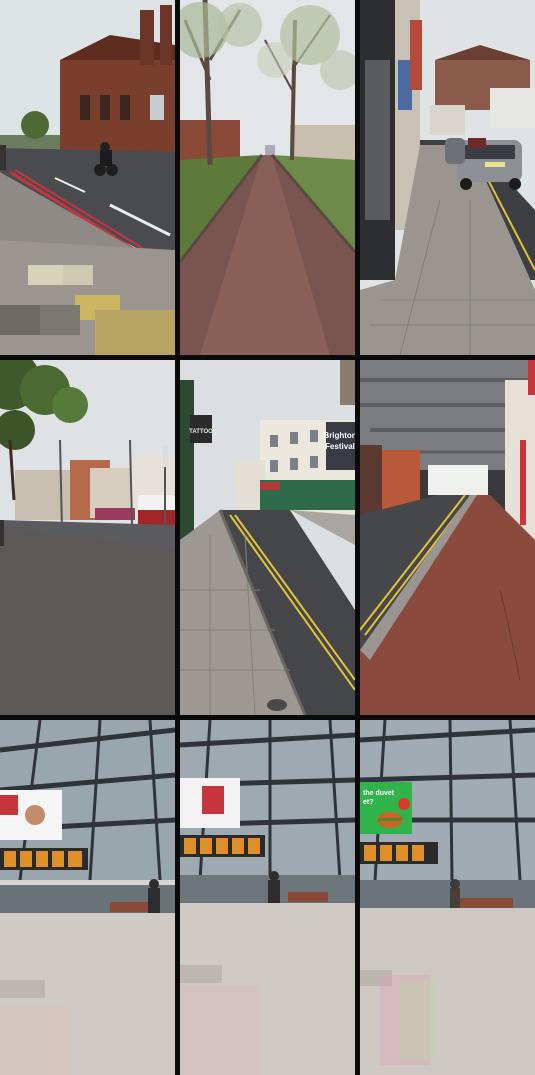  I want to click on photo-pavement-cars, so click(447, 177).